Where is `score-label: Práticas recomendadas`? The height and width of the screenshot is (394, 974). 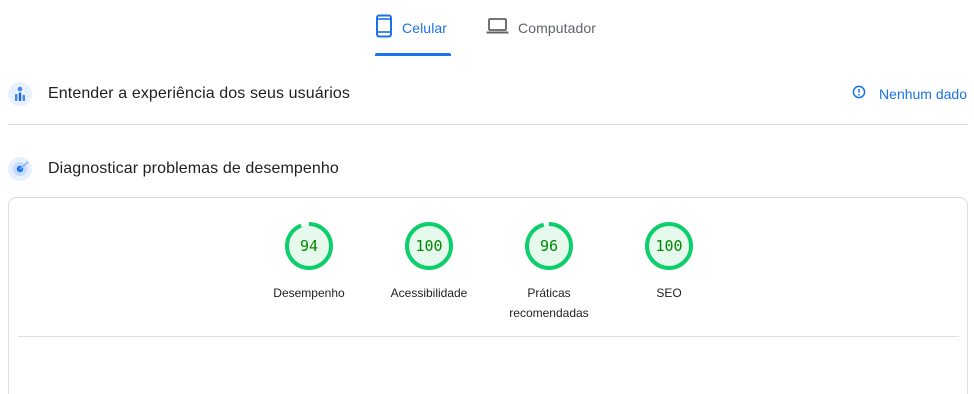
score-label: Práticas recomendadas is located at coordinates (549, 303).